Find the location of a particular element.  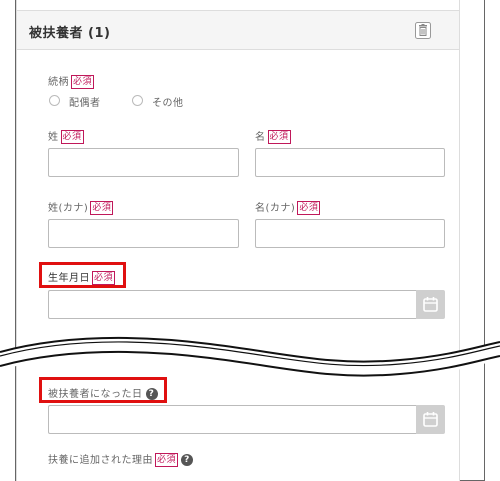

first-name-input is located at coordinates (350, 162).